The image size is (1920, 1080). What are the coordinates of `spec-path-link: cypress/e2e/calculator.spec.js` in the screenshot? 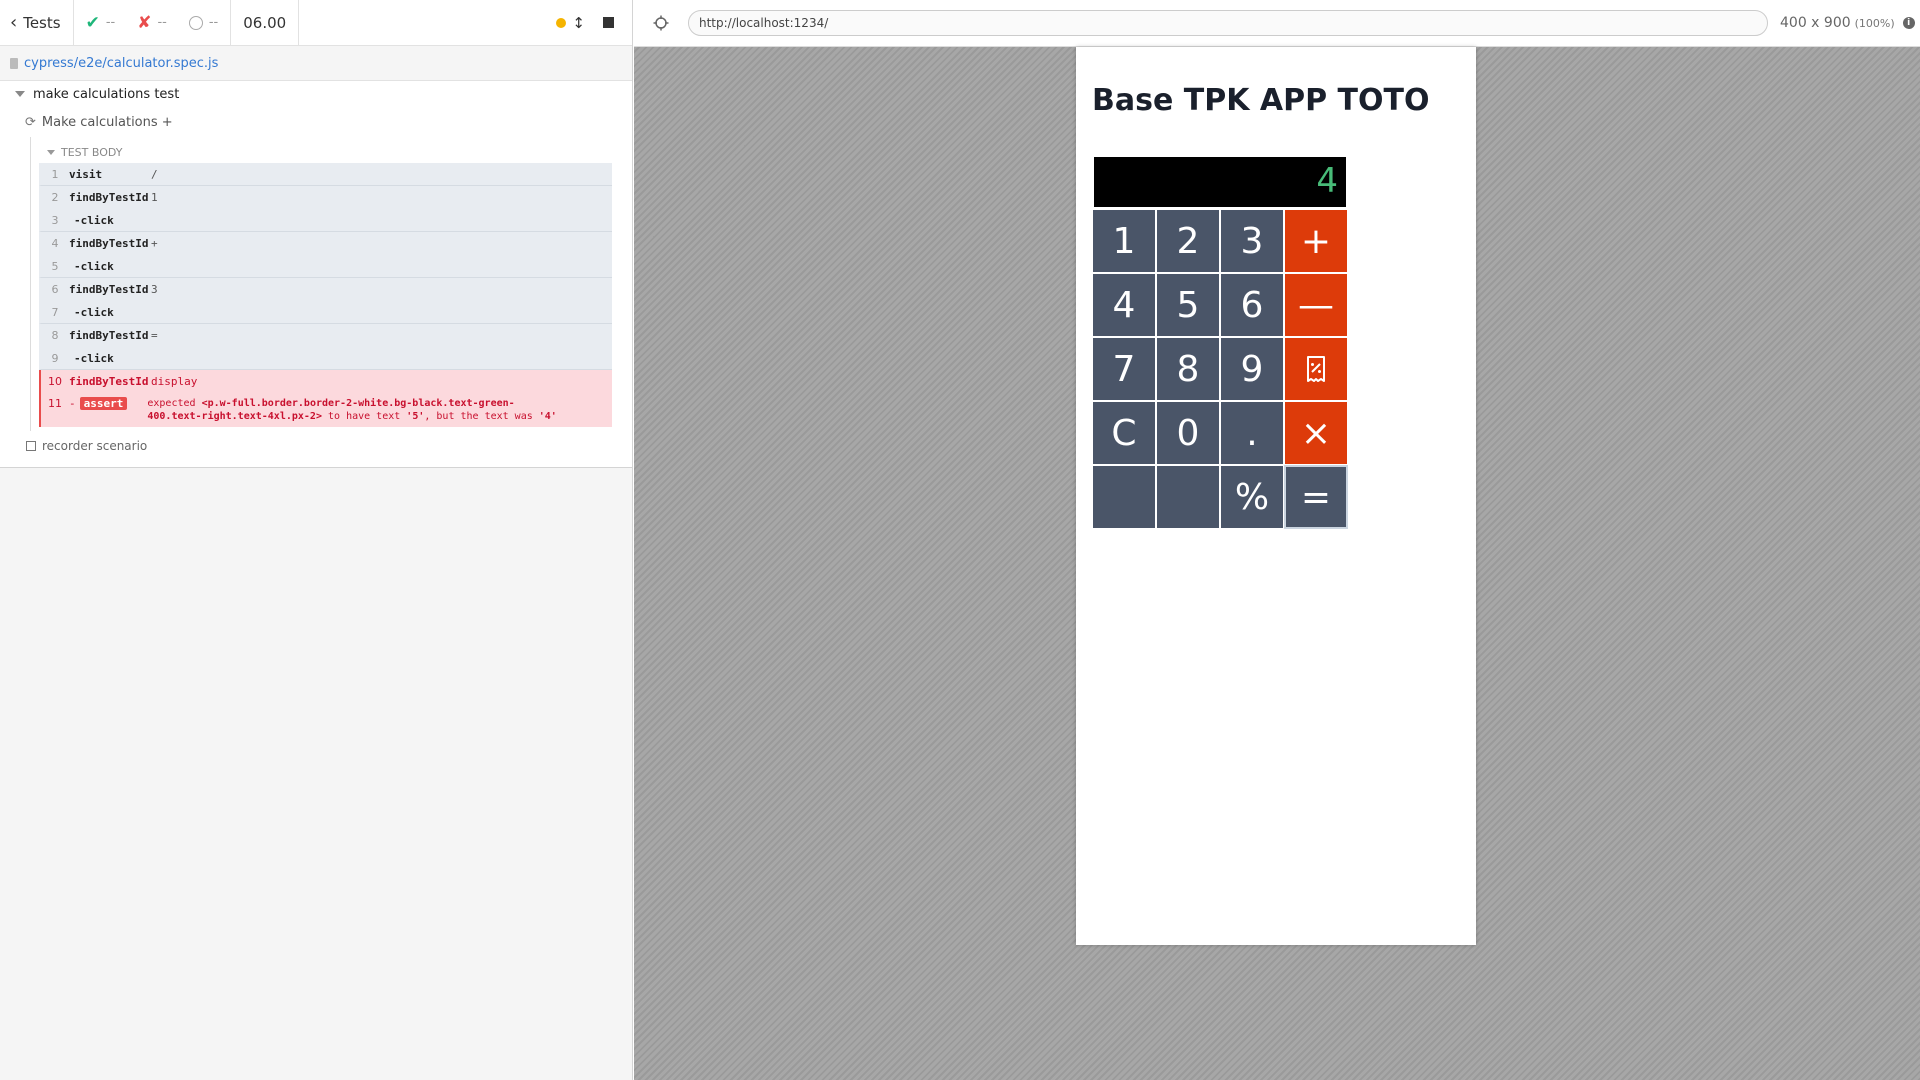 It's located at (121, 63).